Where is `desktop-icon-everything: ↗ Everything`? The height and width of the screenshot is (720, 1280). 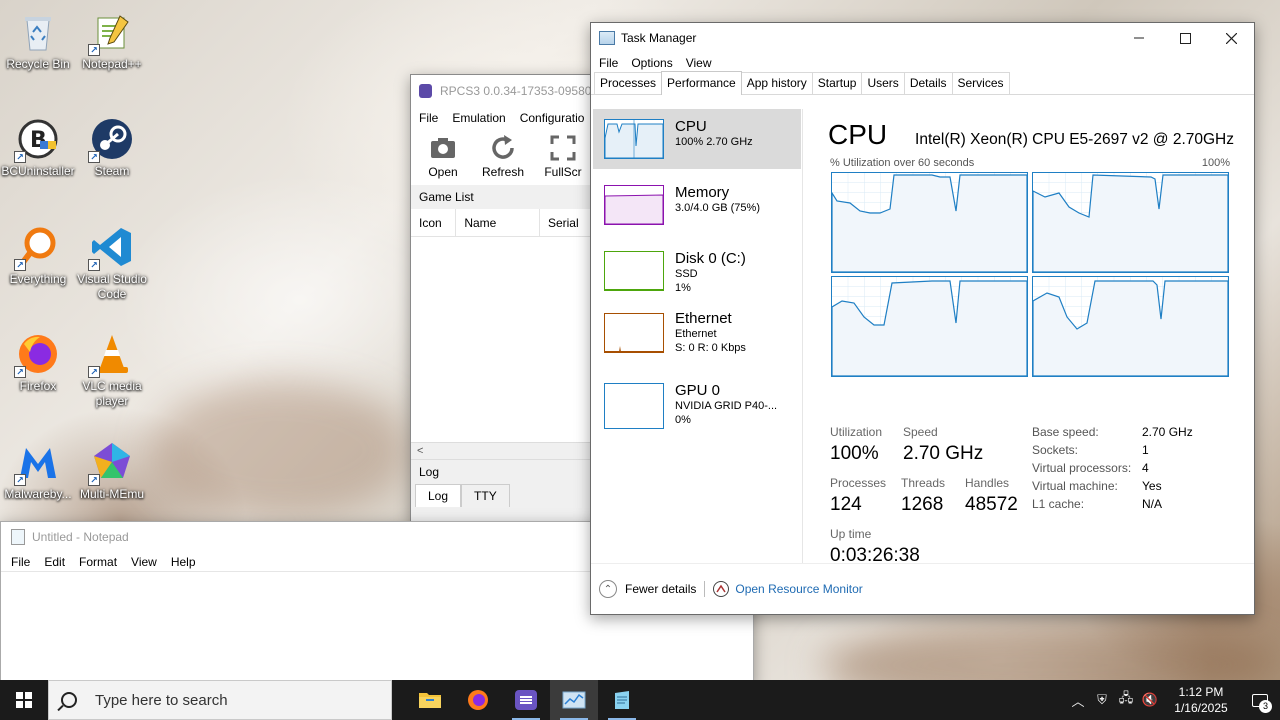 desktop-icon-everything: ↗ Everything is located at coordinates (38, 256).